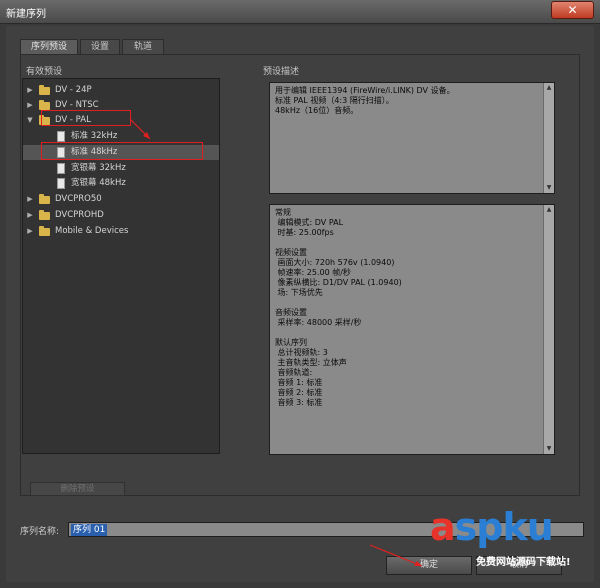 Image resolution: width=600 pixels, height=588 pixels. I want to click on delete-preset-button: 删除预设, so click(77, 489).